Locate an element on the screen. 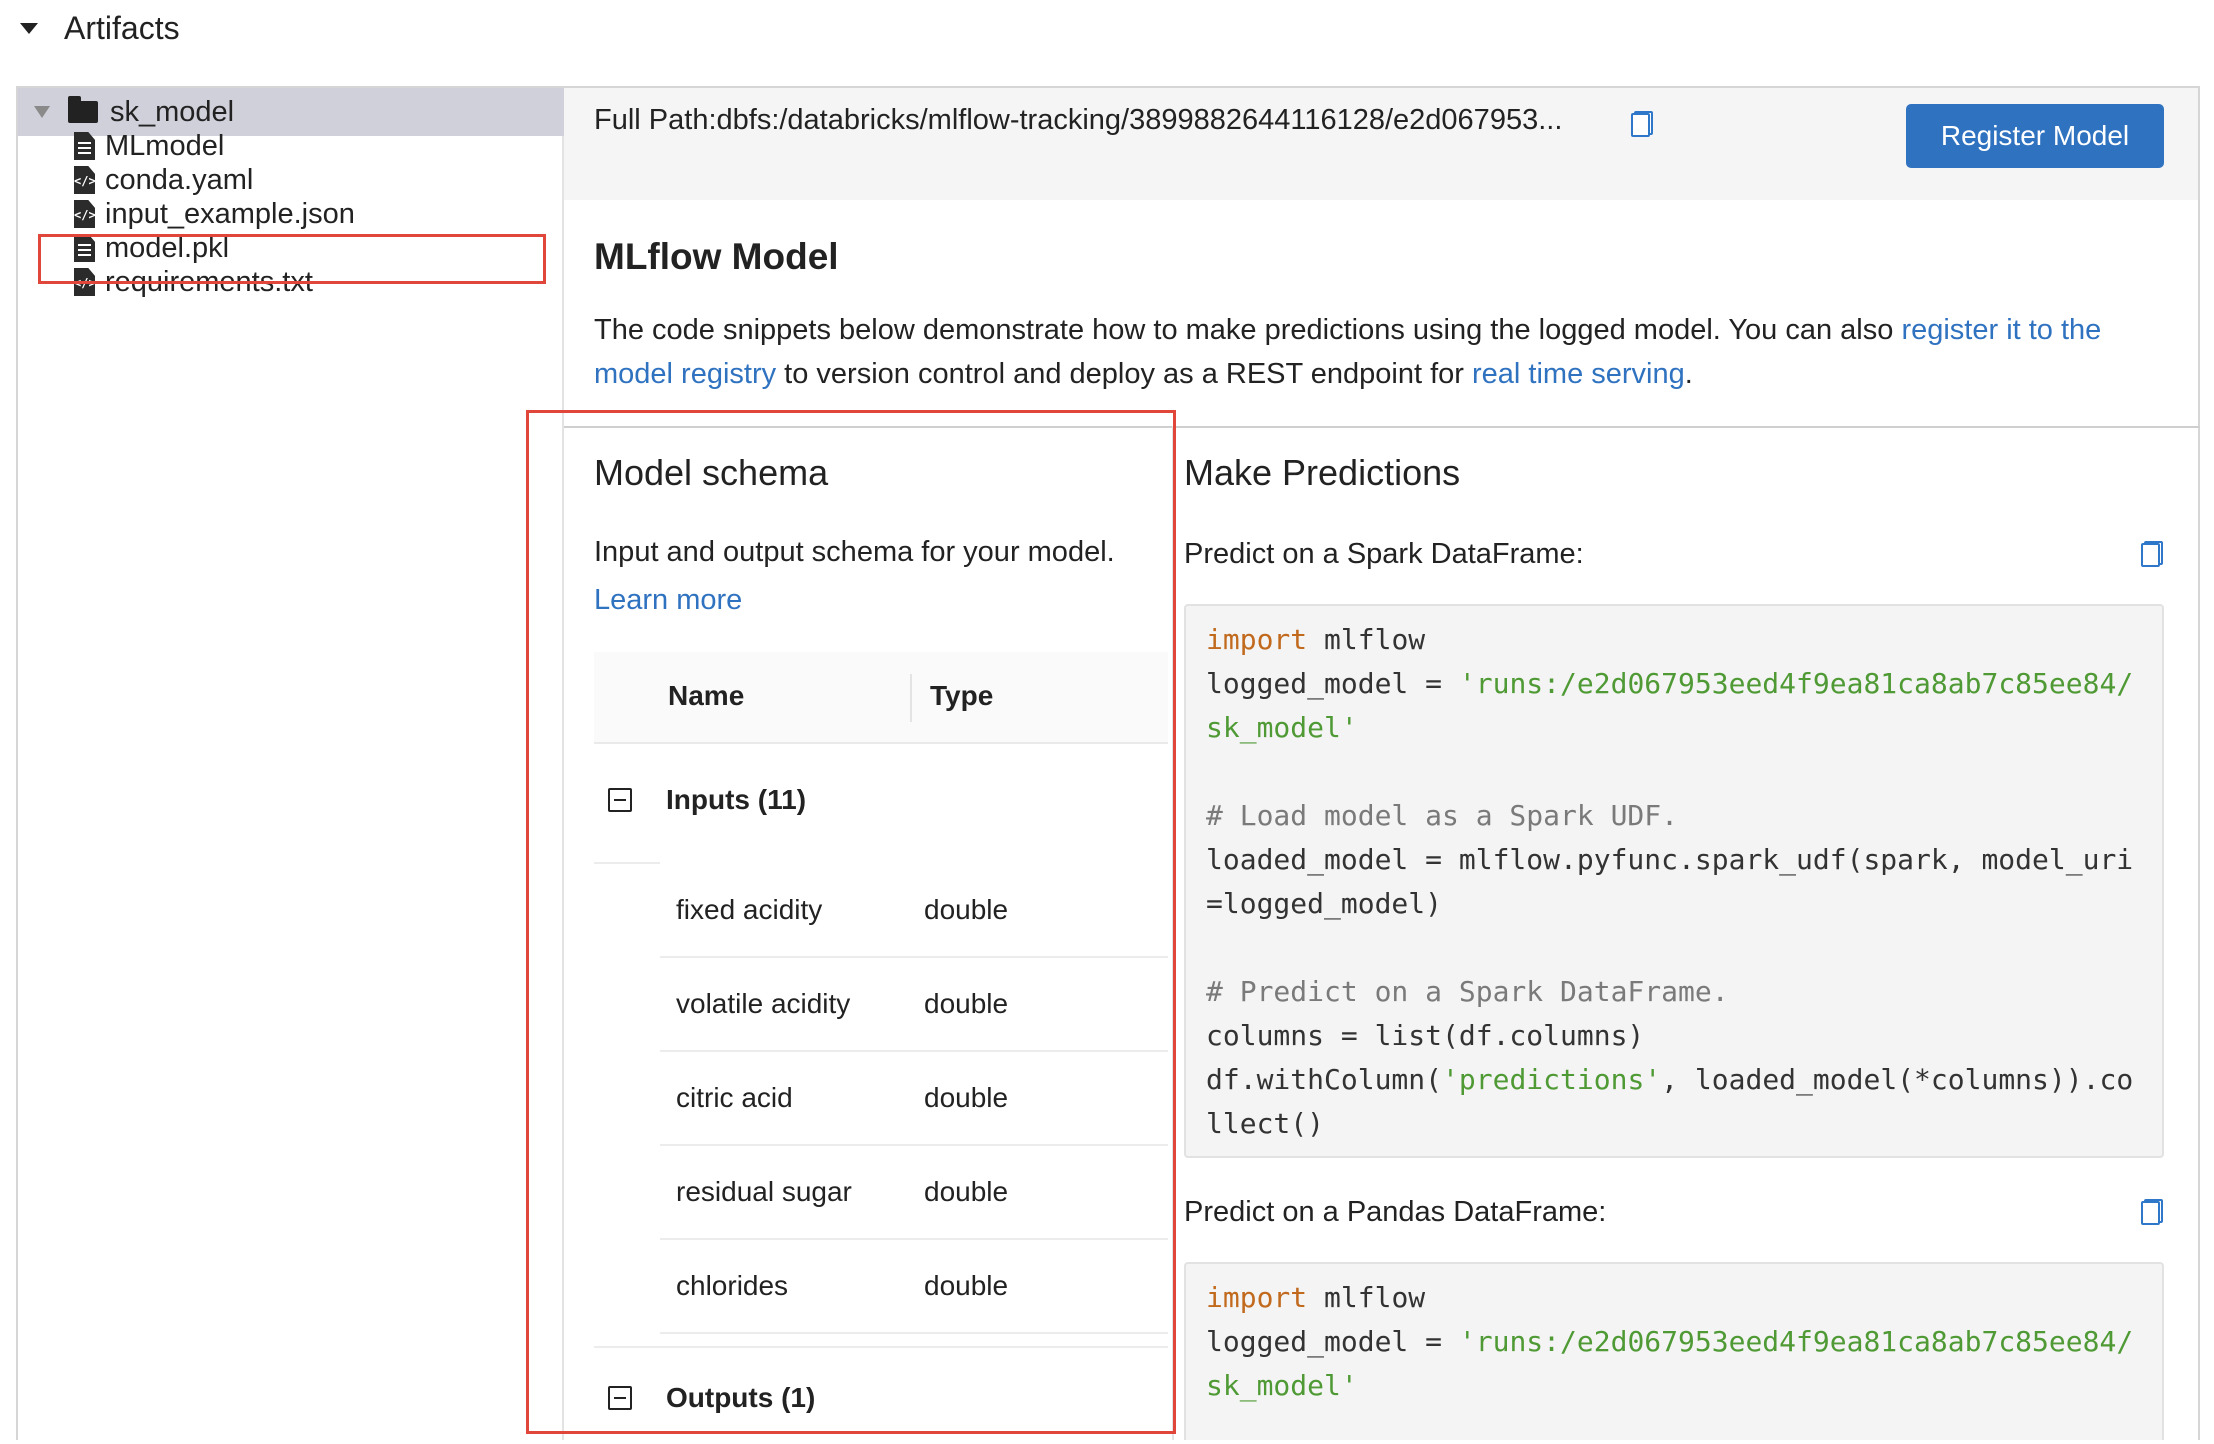  code-comment: # Load model as a Spark UDF. is located at coordinates (1442, 815).